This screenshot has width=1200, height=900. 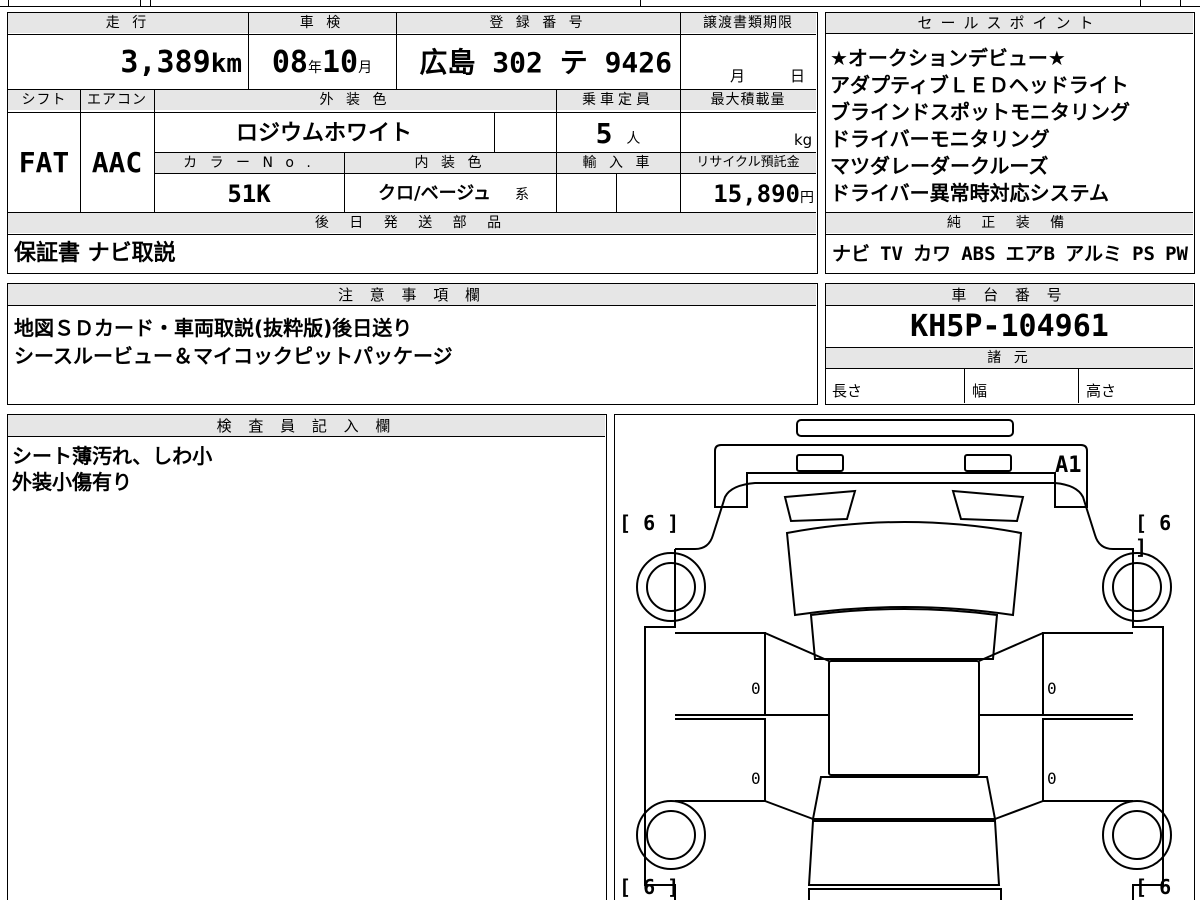 What do you see at coordinates (322, 62) in the screenshot?
I see `inspection-date: 08年10月` at bounding box center [322, 62].